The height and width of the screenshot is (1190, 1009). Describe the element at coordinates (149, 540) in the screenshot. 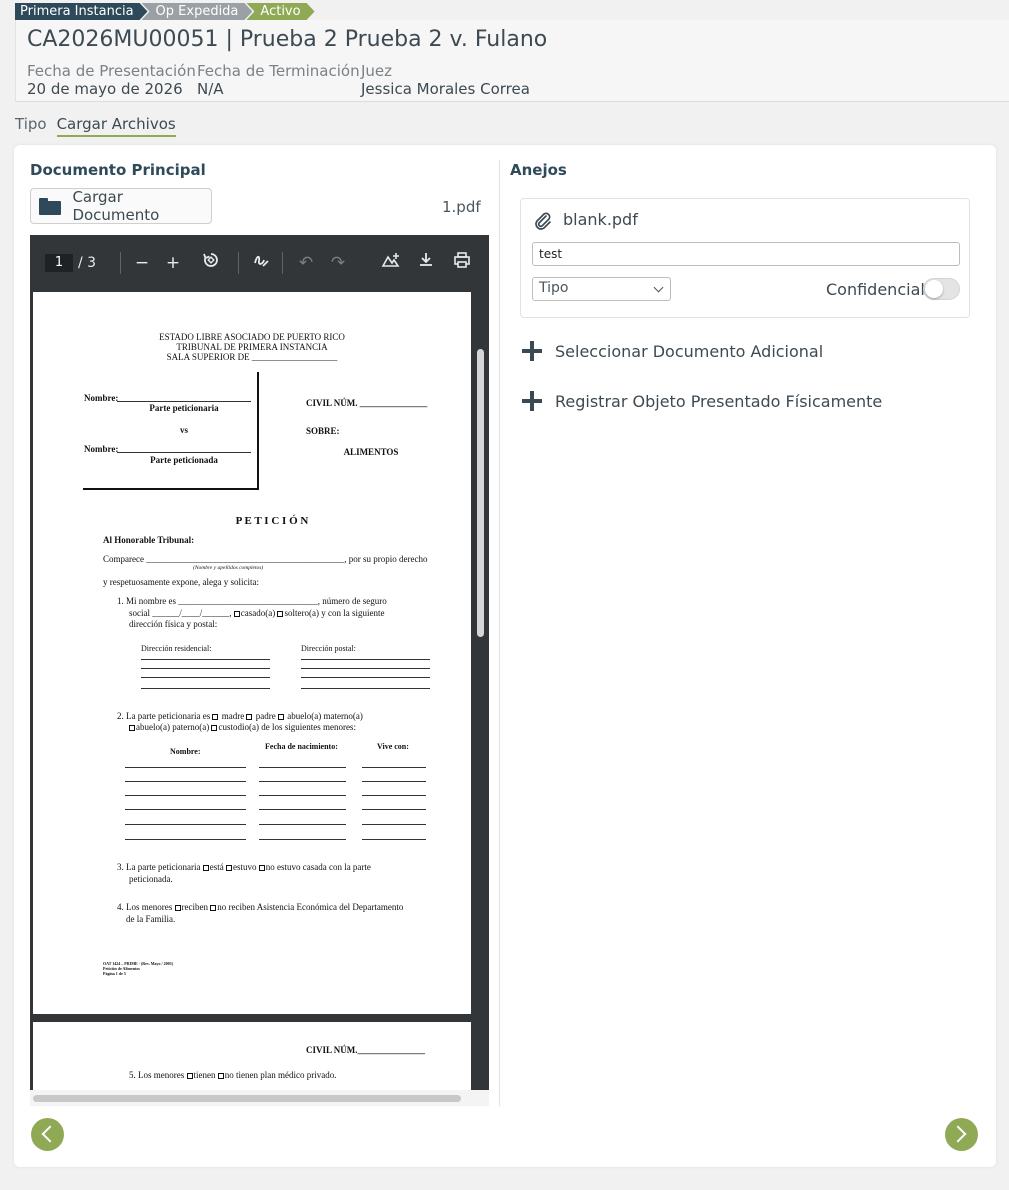

I see `pdf-honorable: Al Honorable Tribunal:` at that location.